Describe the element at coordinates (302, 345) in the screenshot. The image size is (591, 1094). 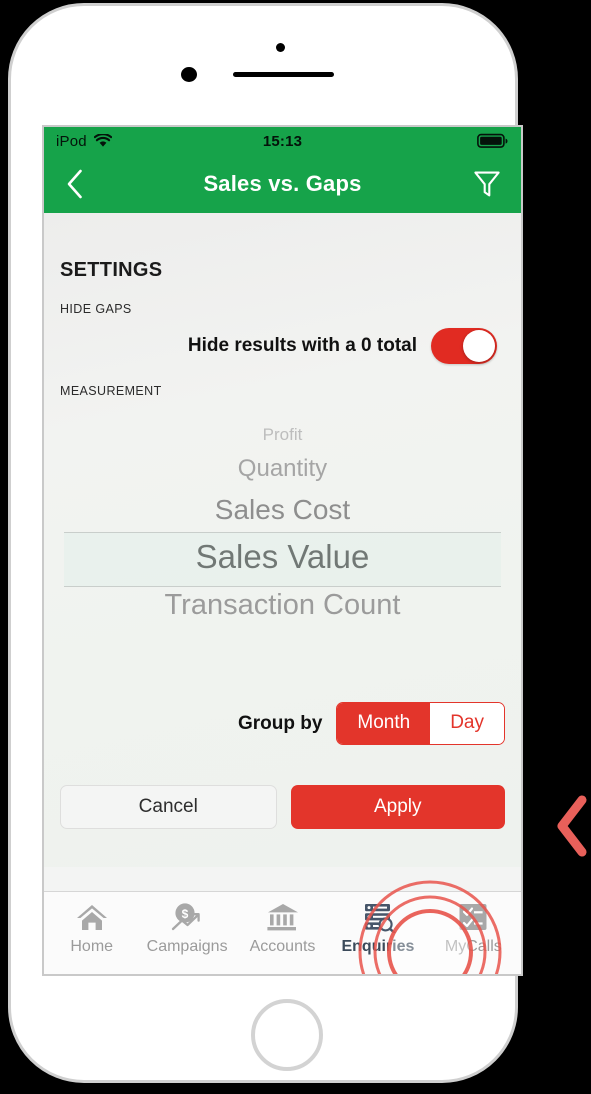
I see `hide-gaps-label: Hide results with a 0 total` at that location.